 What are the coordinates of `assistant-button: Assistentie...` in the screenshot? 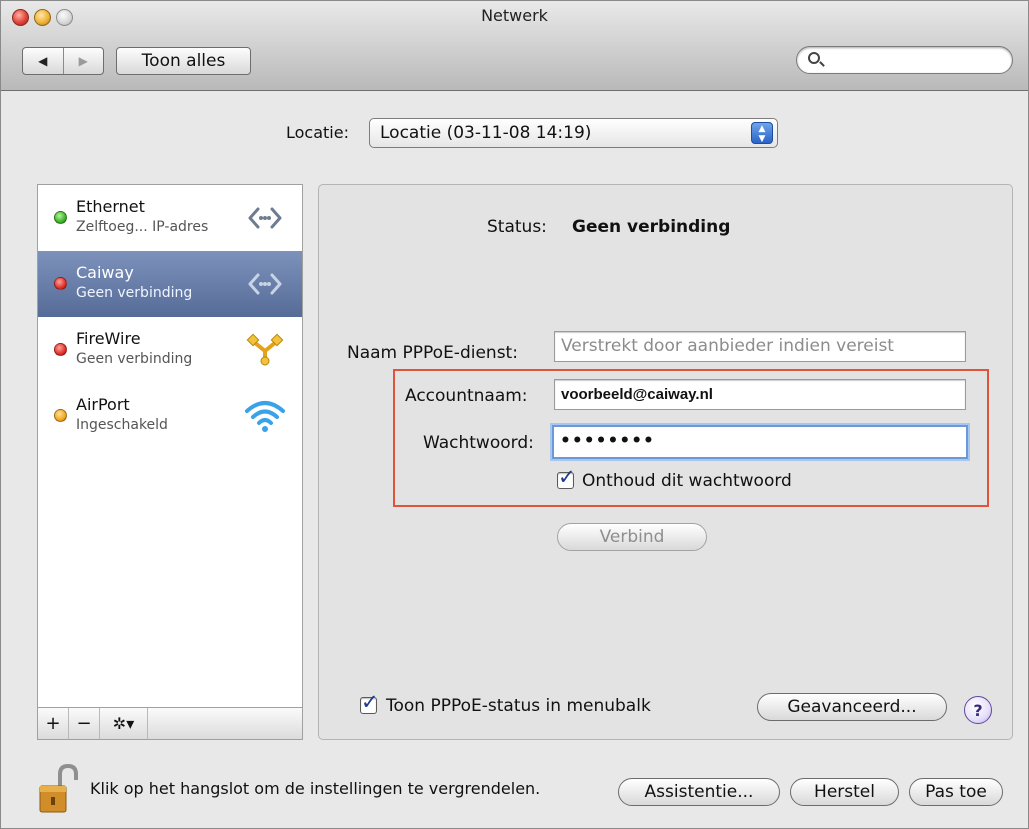 It's located at (699, 792).